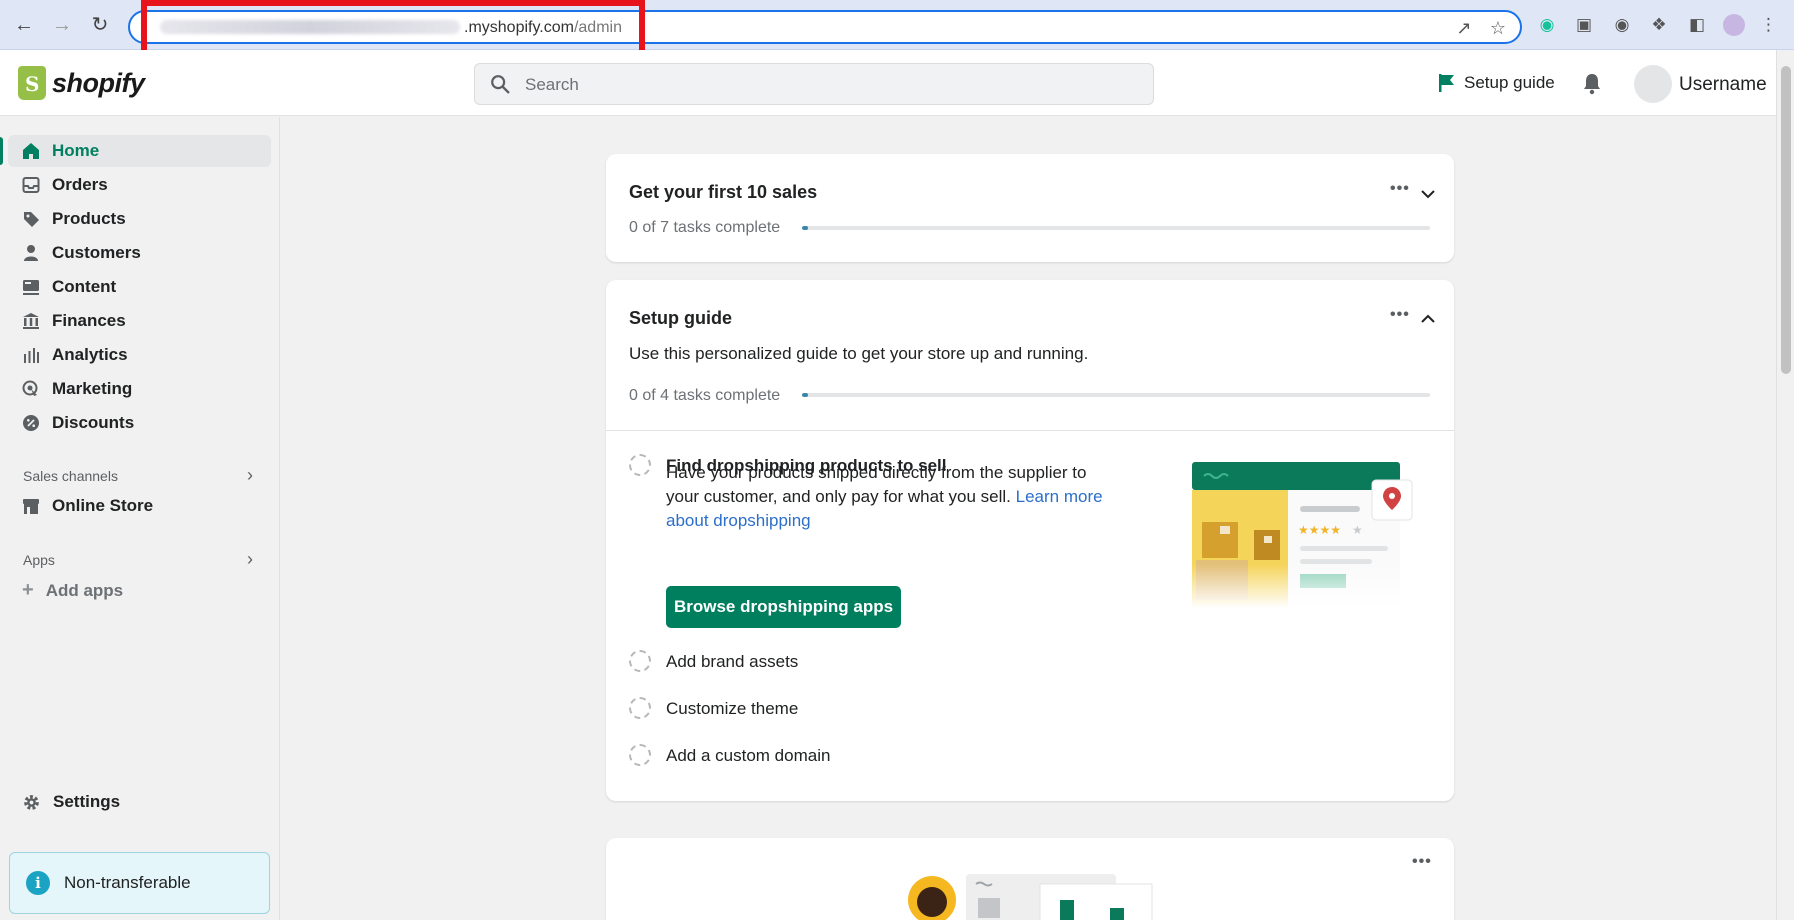  Describe the element at coordinates (89, 320) in the screenshot. I see `sidebar-item-label: Finances` at that location.